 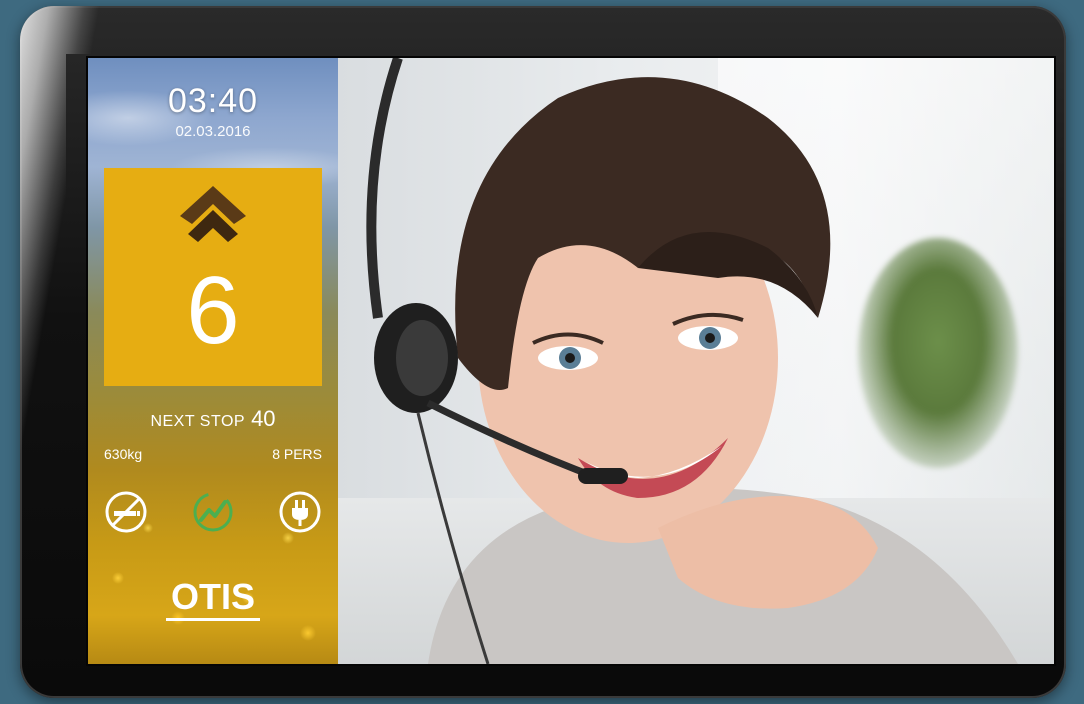 I want to click on floor-indicator: 6, so click(x=213, y=277).